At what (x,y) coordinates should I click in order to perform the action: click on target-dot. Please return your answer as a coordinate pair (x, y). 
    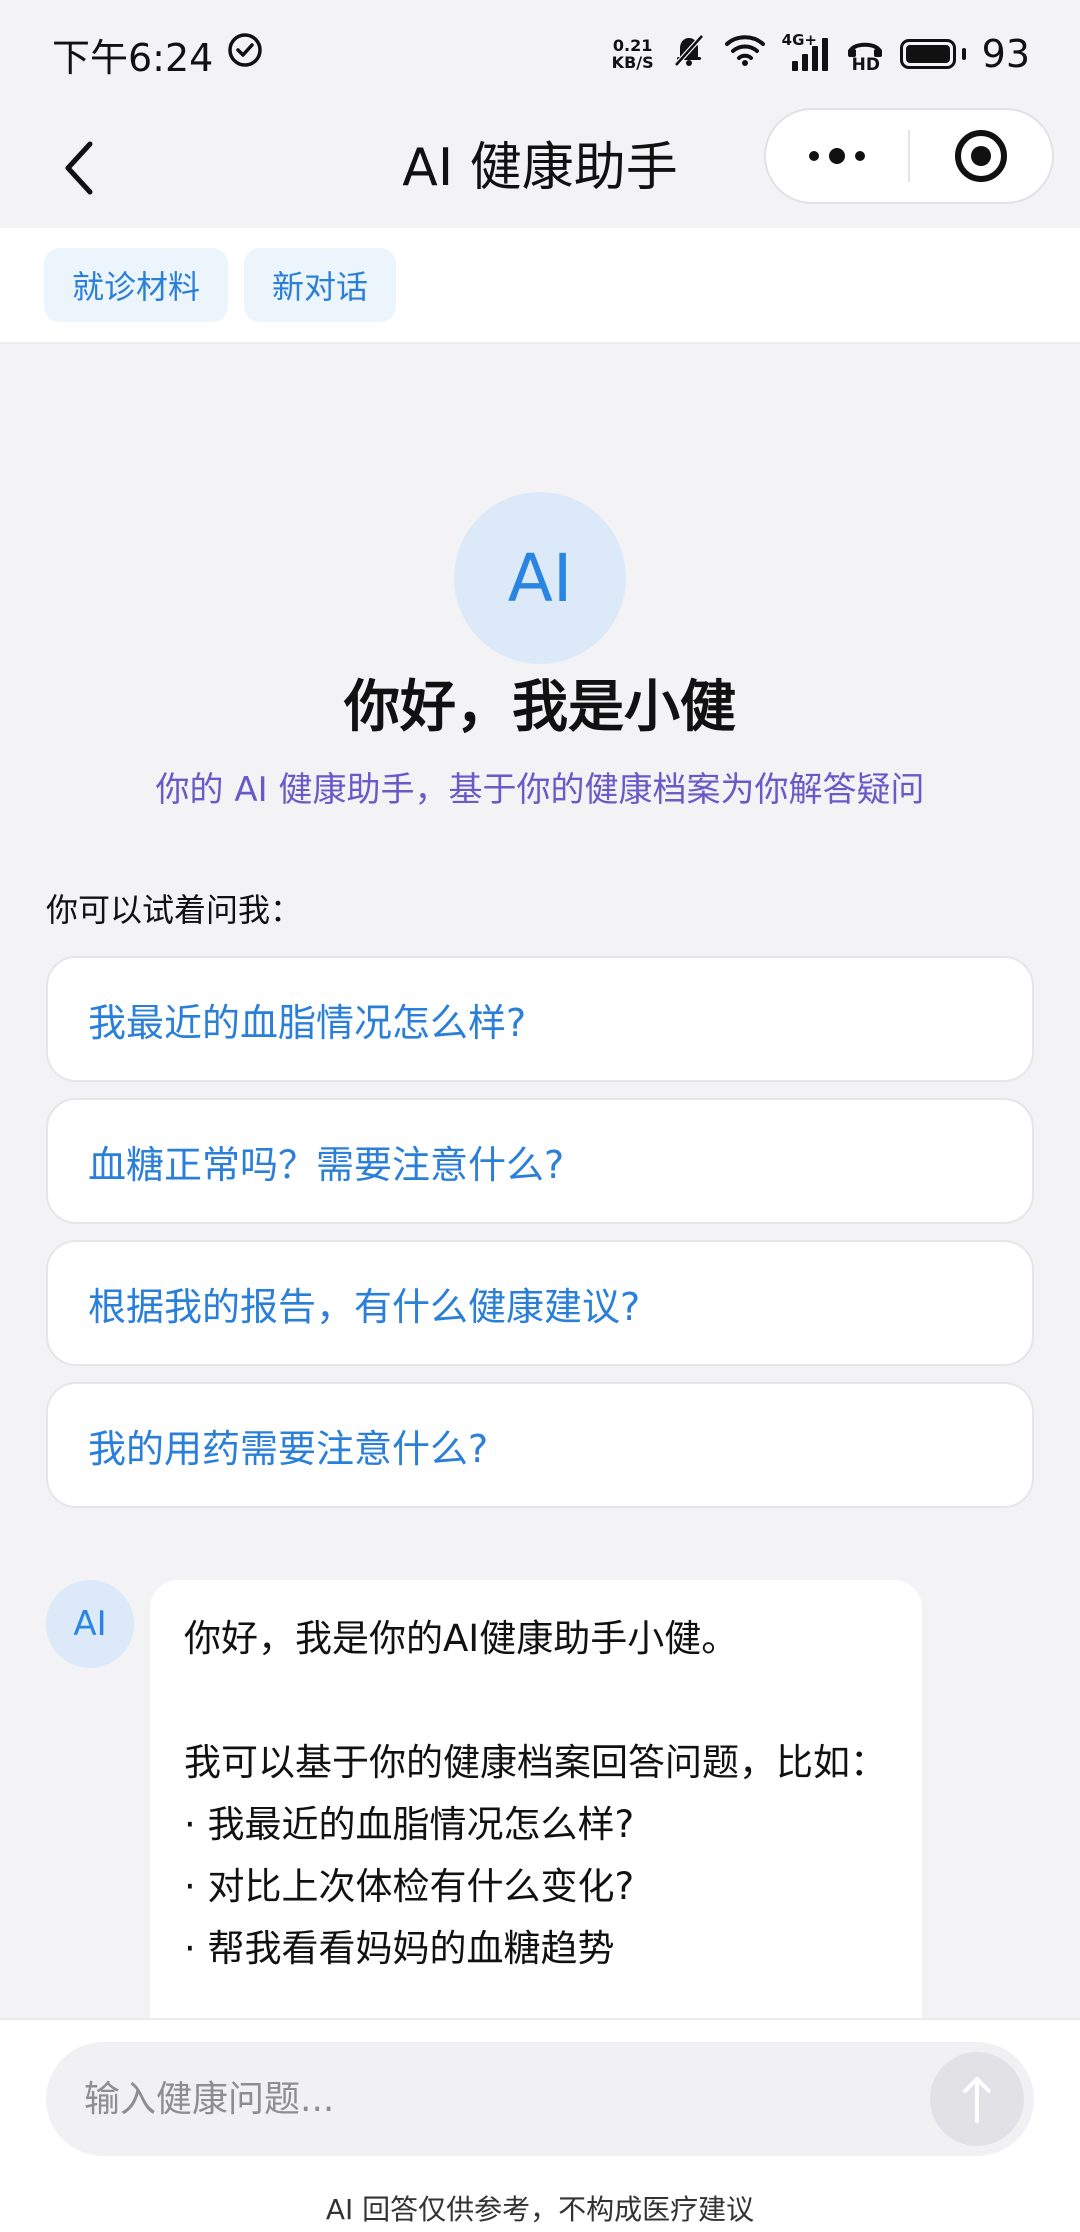
    Looking at the image, I should click on (980, 156).